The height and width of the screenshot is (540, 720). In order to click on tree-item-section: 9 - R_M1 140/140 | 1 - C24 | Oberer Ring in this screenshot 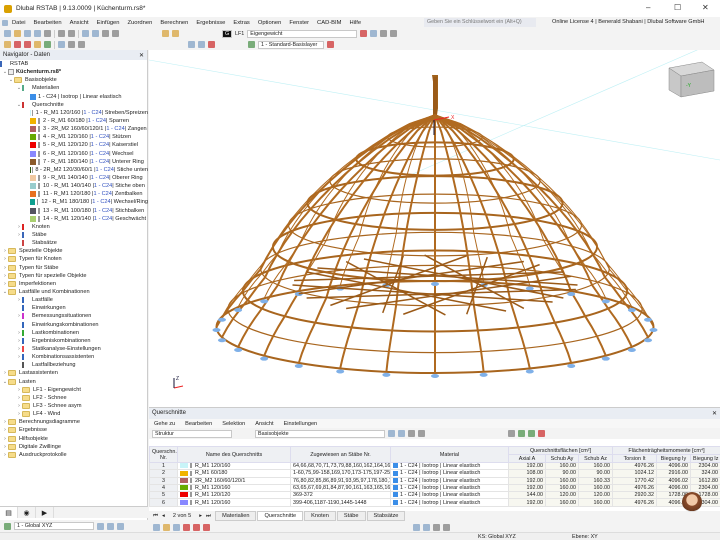, I will do `click(74, 178)`.